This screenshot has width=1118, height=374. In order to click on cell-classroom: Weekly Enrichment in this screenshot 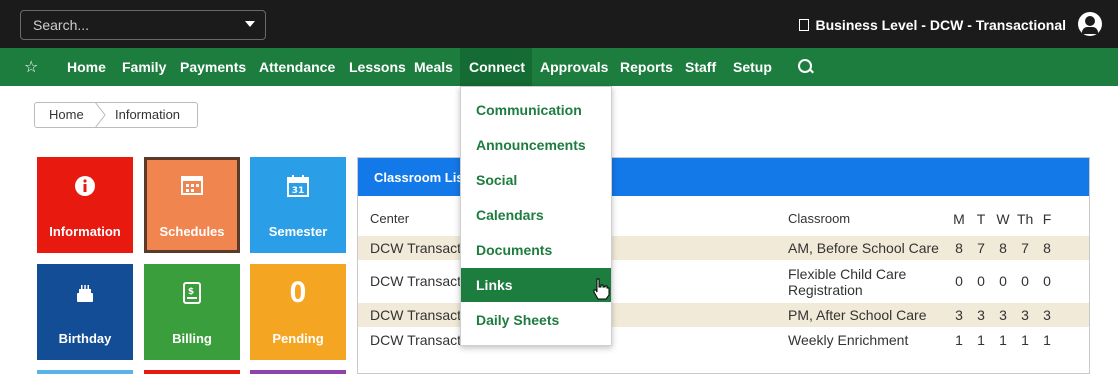, I will do `click(848, 340)`.